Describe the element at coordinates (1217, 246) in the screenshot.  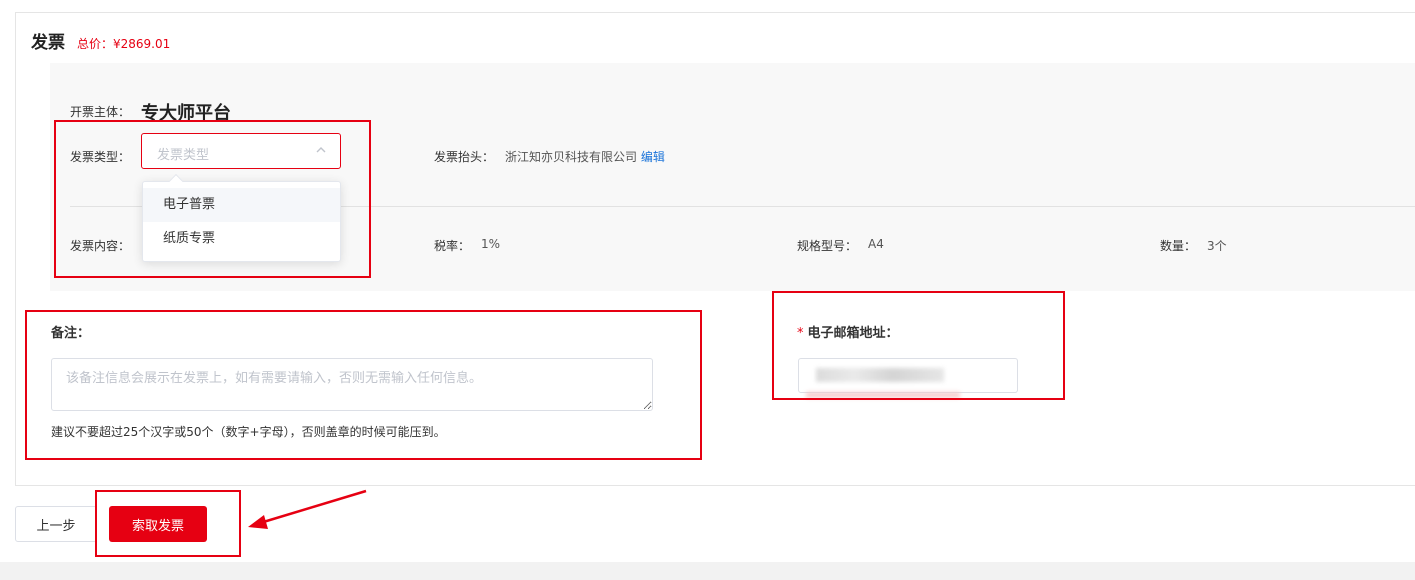
I see `quantity-value: 3个` at that location.